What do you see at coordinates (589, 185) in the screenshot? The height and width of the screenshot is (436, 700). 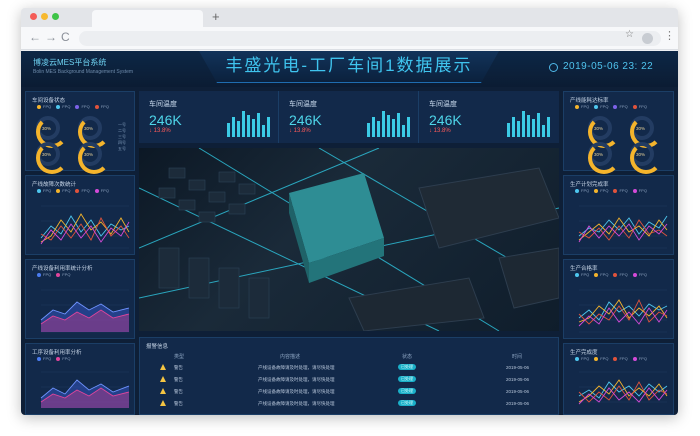 I see `panel-title: 生产计划完成率` at bounding box center [589, 185].